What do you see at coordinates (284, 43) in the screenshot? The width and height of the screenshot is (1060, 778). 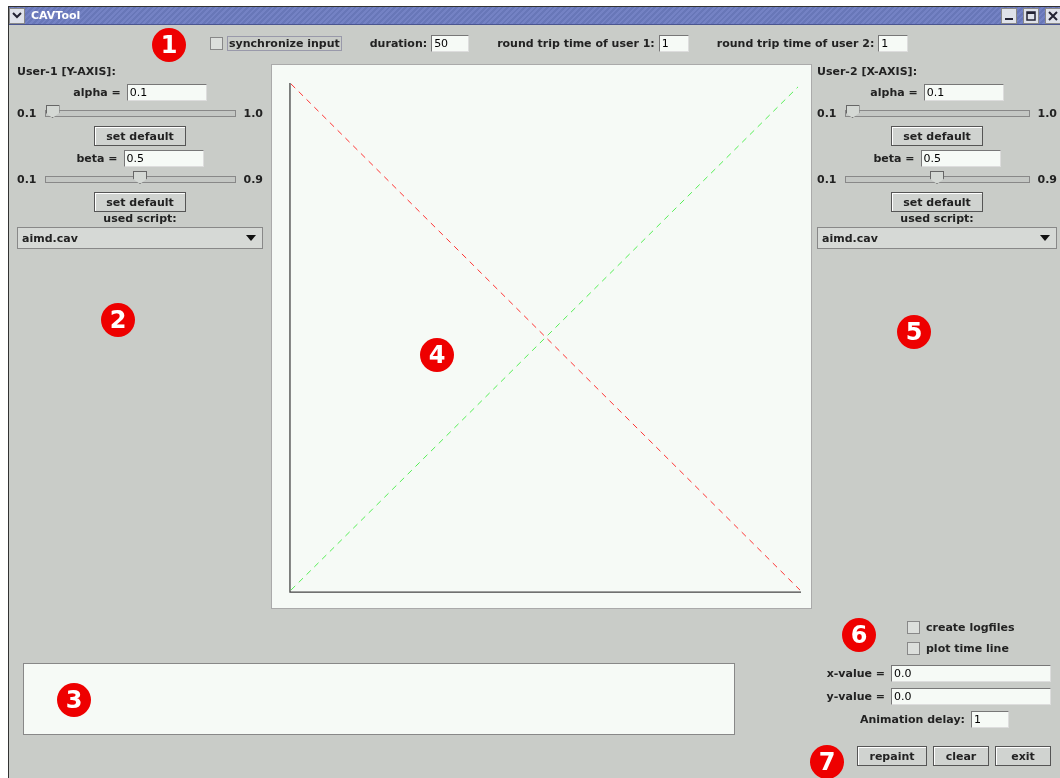 I see `synchronize-label: synchronize input` at bounding box center [284, 43].